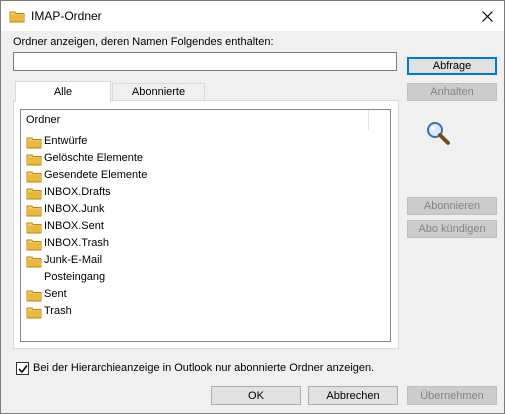 The width and height of the screenshot is (505, 414). What do you see at coordinates (176, 193) in the screenshot?
I see `list-item: INBOX.Drafts` at bounding box center [176, 193].